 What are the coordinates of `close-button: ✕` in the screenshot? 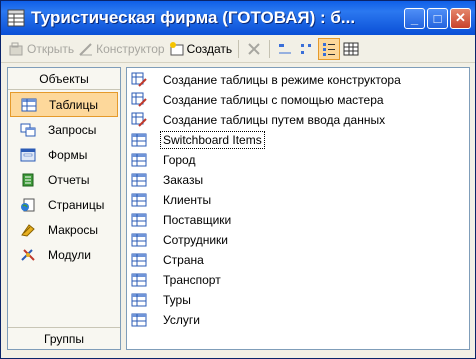 It's located at (460, 18).